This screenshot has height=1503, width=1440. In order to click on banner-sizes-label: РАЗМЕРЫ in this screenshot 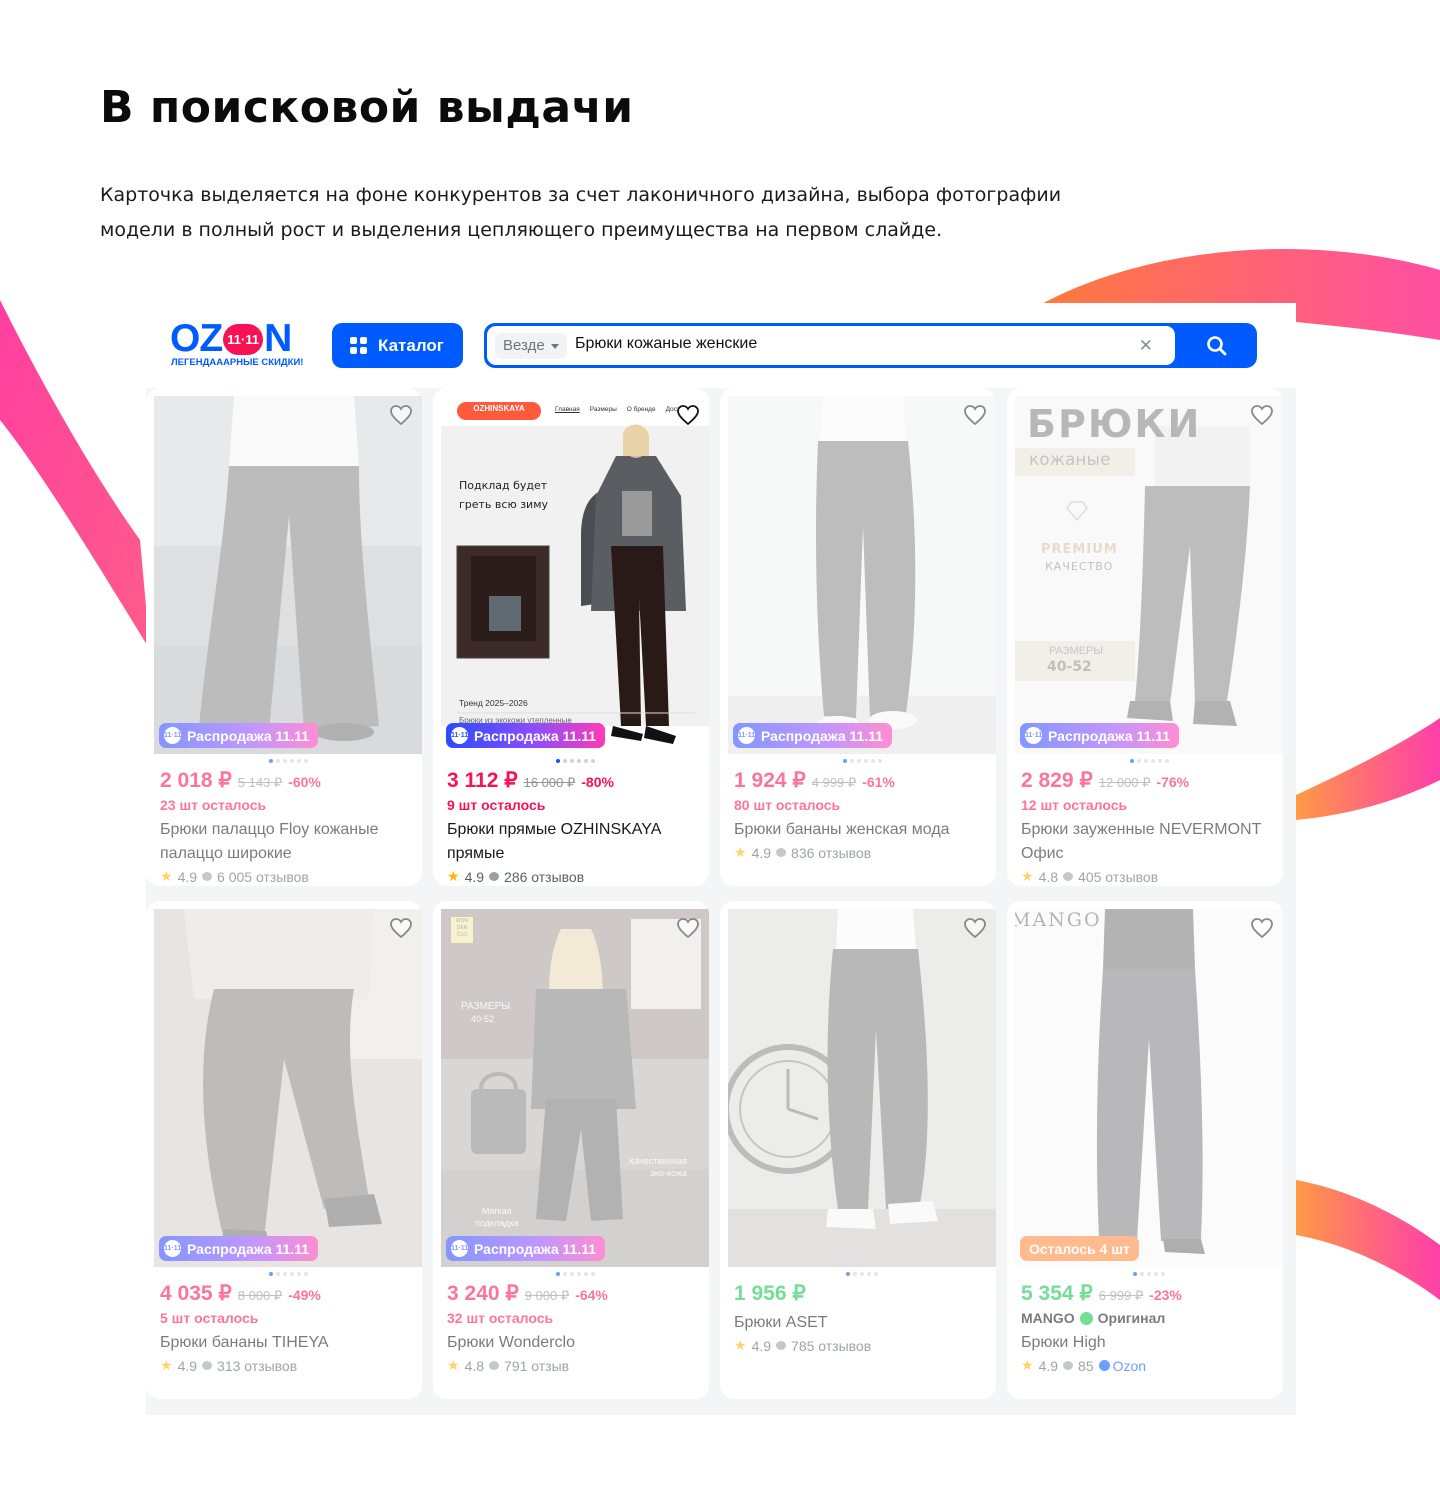, I will do `click(1076, 651)`.